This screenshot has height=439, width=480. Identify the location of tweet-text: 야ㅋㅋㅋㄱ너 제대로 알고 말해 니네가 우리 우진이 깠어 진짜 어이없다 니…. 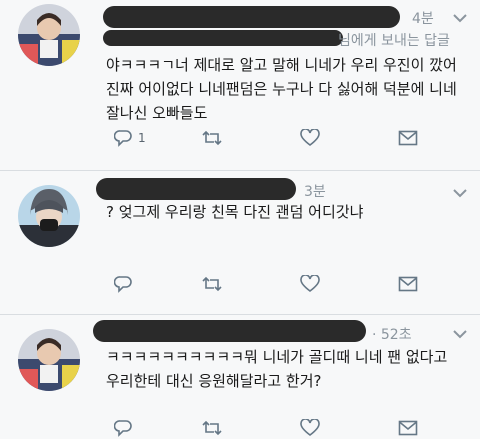
(281, 89).